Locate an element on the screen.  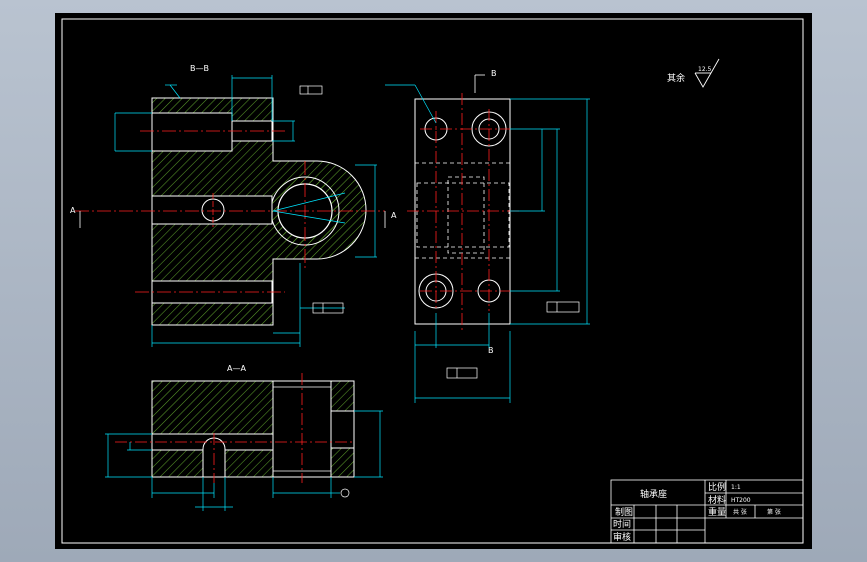
title-part-name: 轴承座 is located at coordinates (653, 494).